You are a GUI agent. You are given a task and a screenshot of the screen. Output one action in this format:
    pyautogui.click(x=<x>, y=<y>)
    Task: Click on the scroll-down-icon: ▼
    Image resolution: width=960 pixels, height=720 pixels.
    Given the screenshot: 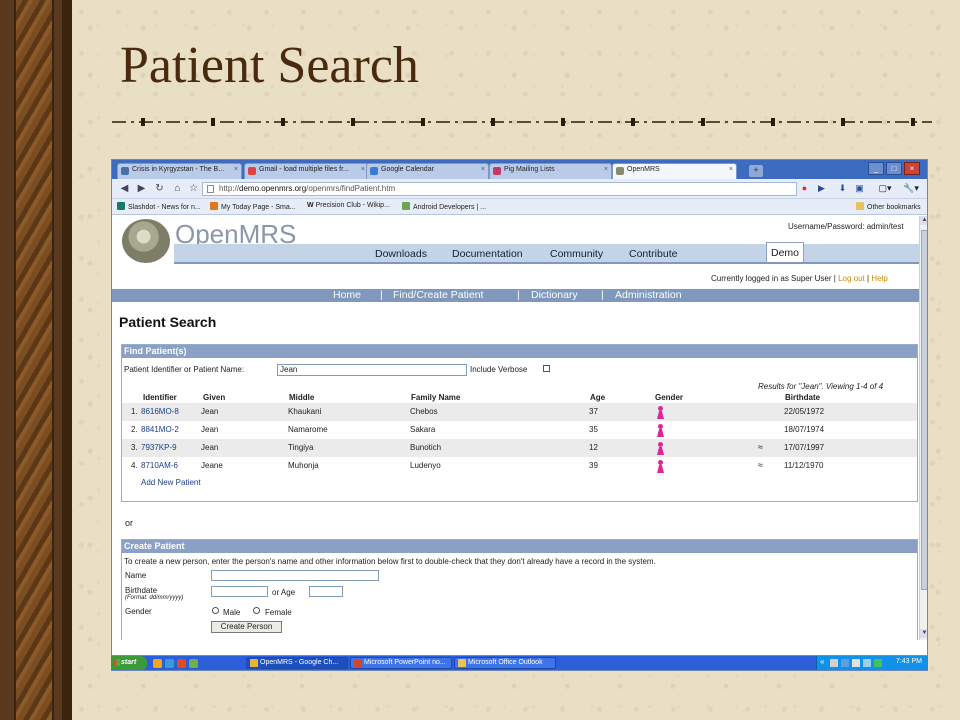 What is the action you would take?
    pyautogui.click(x=923, y=633)
    